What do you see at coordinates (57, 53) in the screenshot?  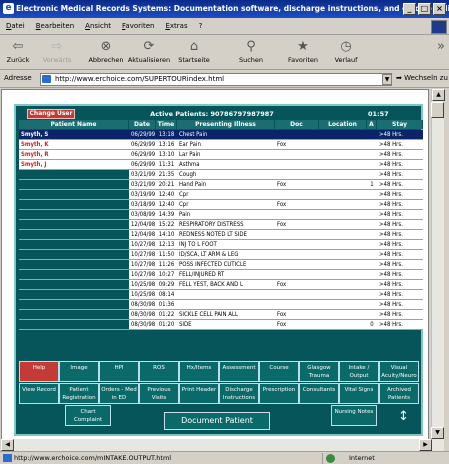 I see `forward-button: ⇨ Vorwärts` at bounding box center [57, 53].